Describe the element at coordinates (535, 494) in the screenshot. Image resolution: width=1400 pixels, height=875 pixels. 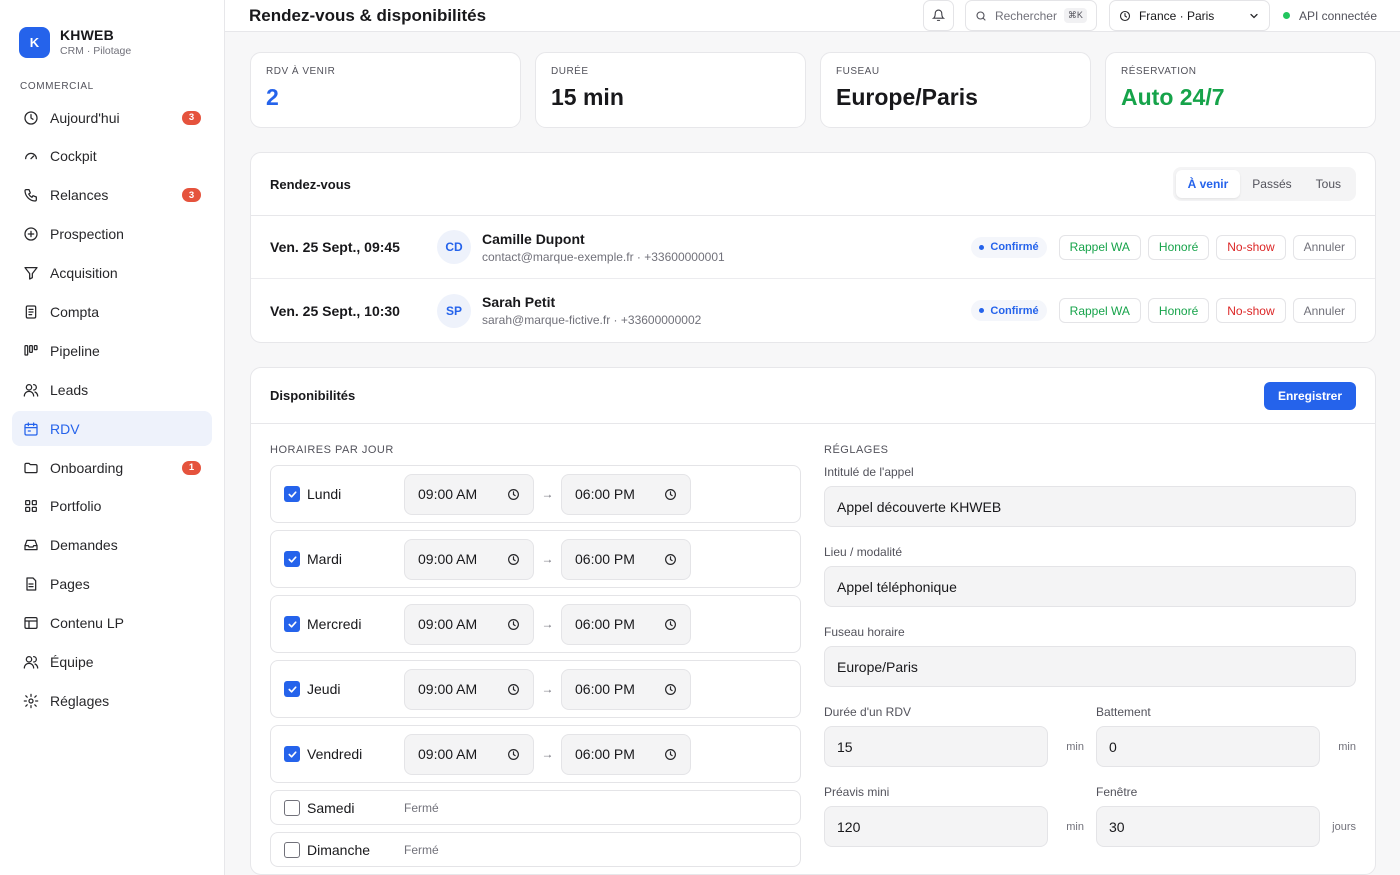
I see `day-row: Lundi 09:00 AM → 06:00 PM` at that location.